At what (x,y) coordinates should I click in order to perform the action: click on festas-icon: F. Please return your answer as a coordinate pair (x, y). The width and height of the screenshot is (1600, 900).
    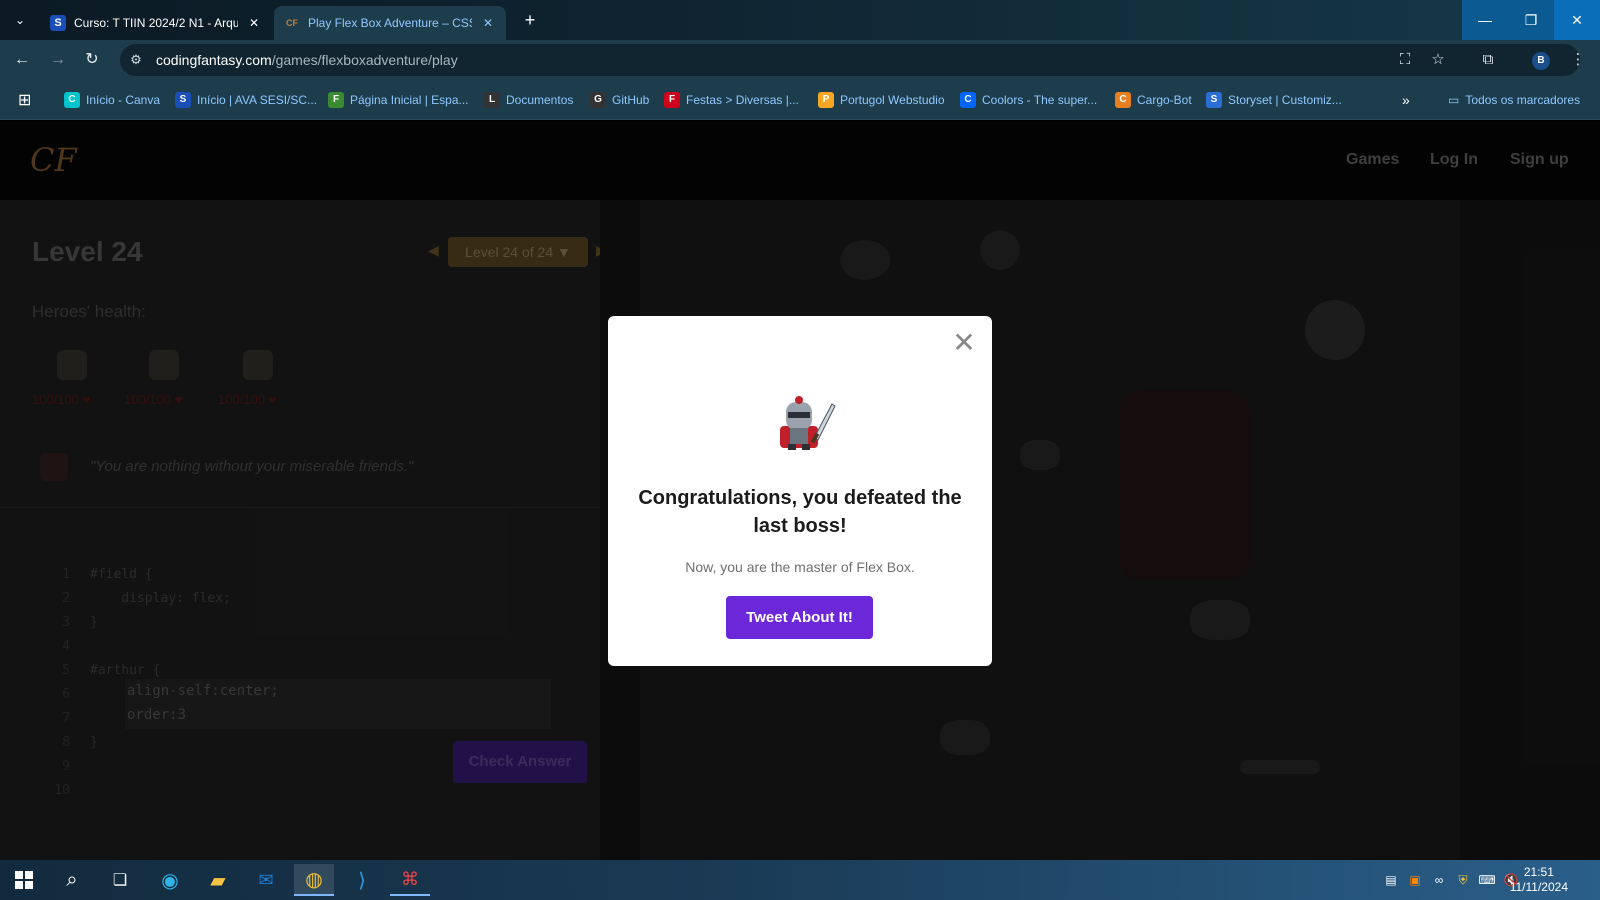
    Looking at the image, I should click on (672, 100).